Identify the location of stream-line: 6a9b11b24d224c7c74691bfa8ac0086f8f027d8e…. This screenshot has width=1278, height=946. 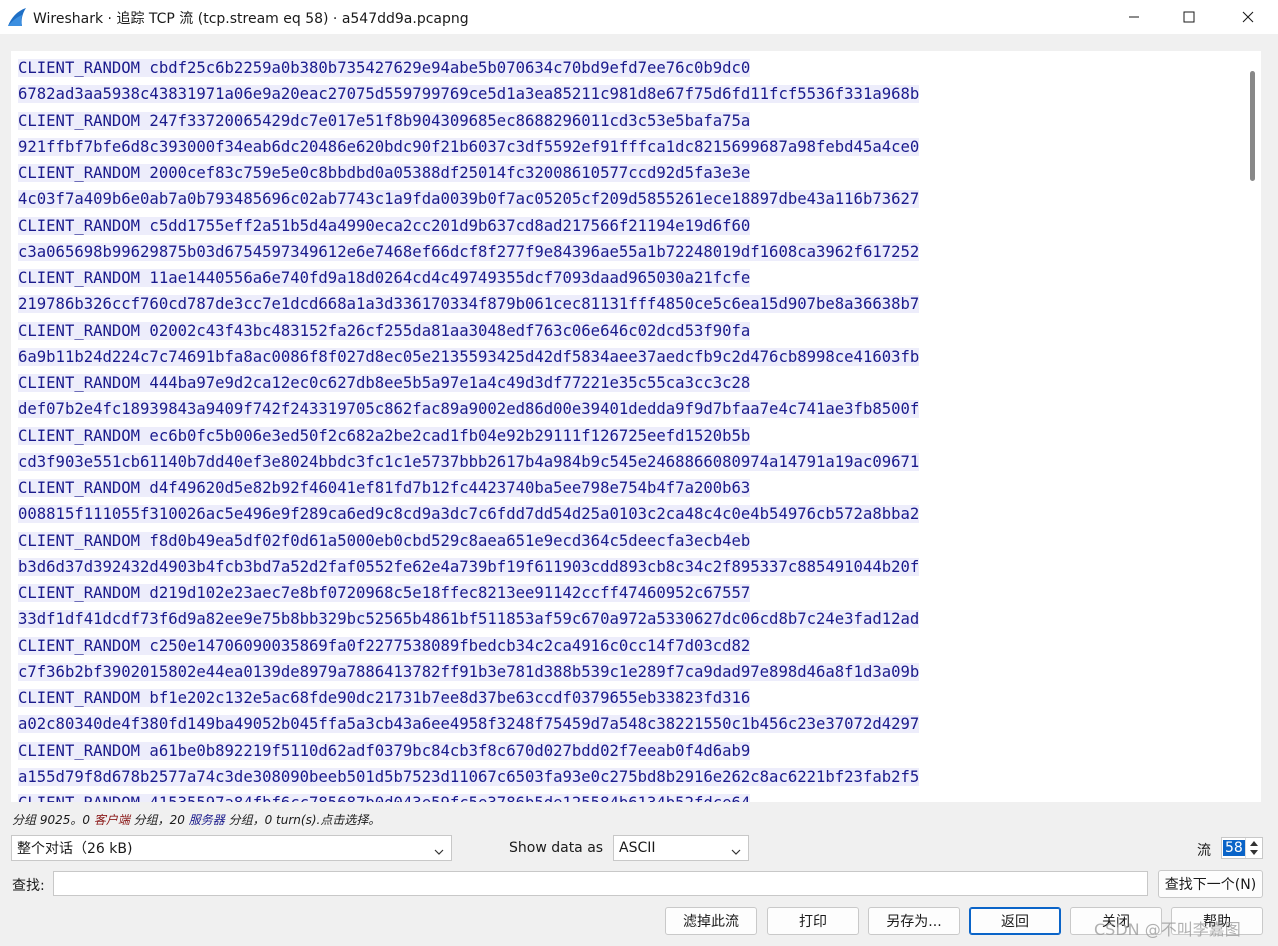
(469, 356).